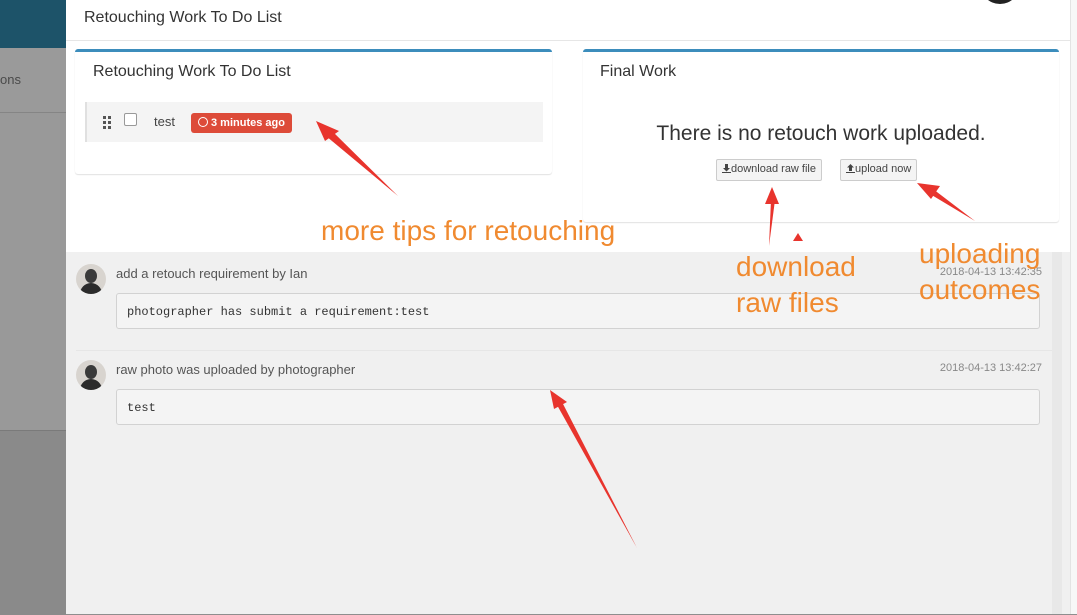 This screenshot has width=1077, height=615. I want to click on user-avatar, so click(1000, 2).